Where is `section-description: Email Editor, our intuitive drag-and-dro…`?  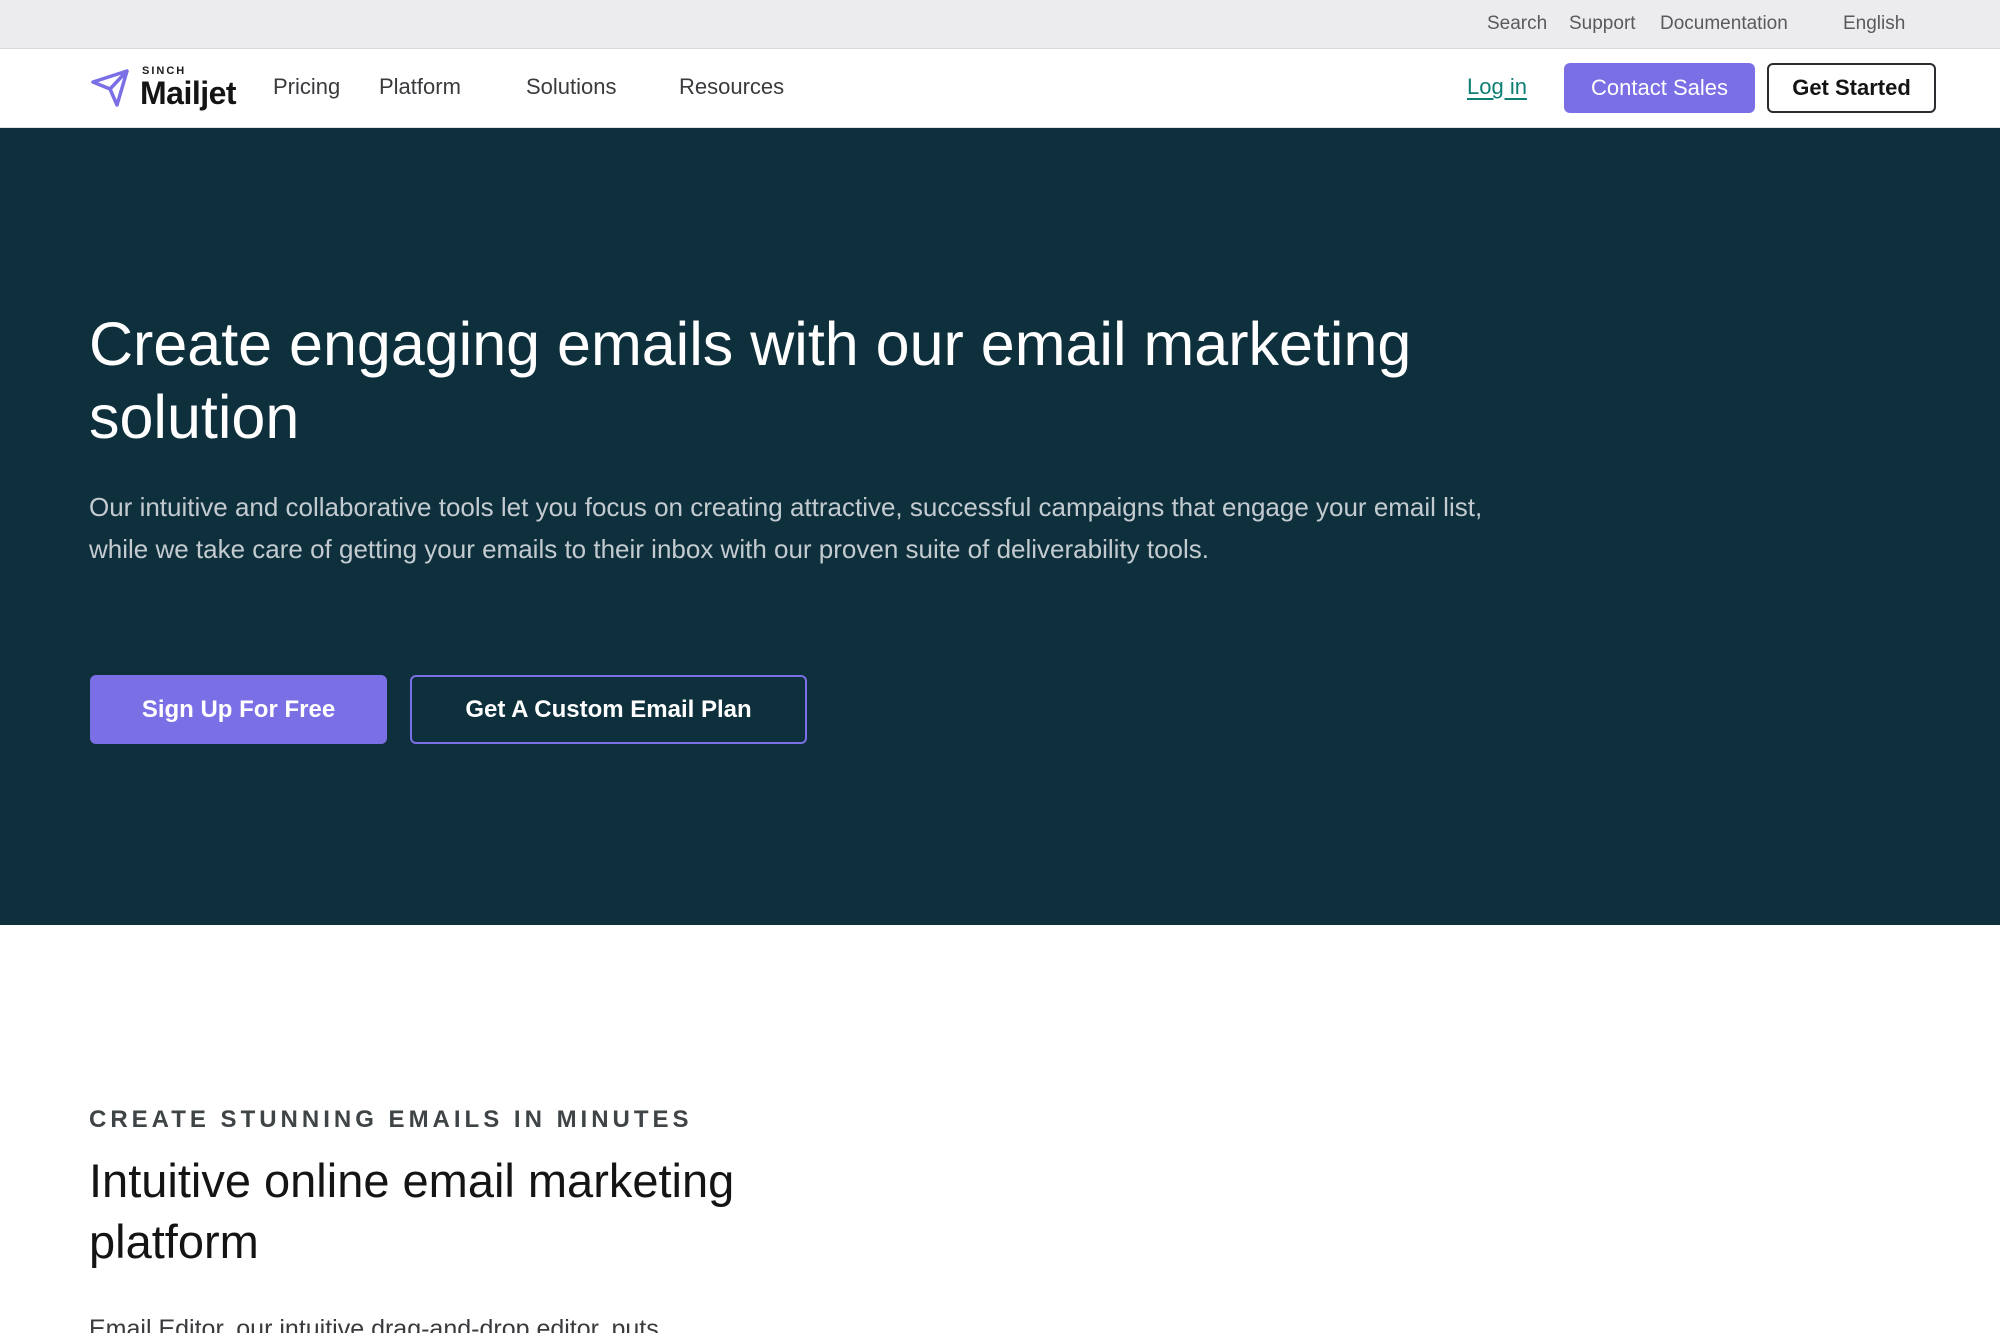
section-description: Email Editor, our intuitive drag-and-dro… is located at coordinates (374, 1324).